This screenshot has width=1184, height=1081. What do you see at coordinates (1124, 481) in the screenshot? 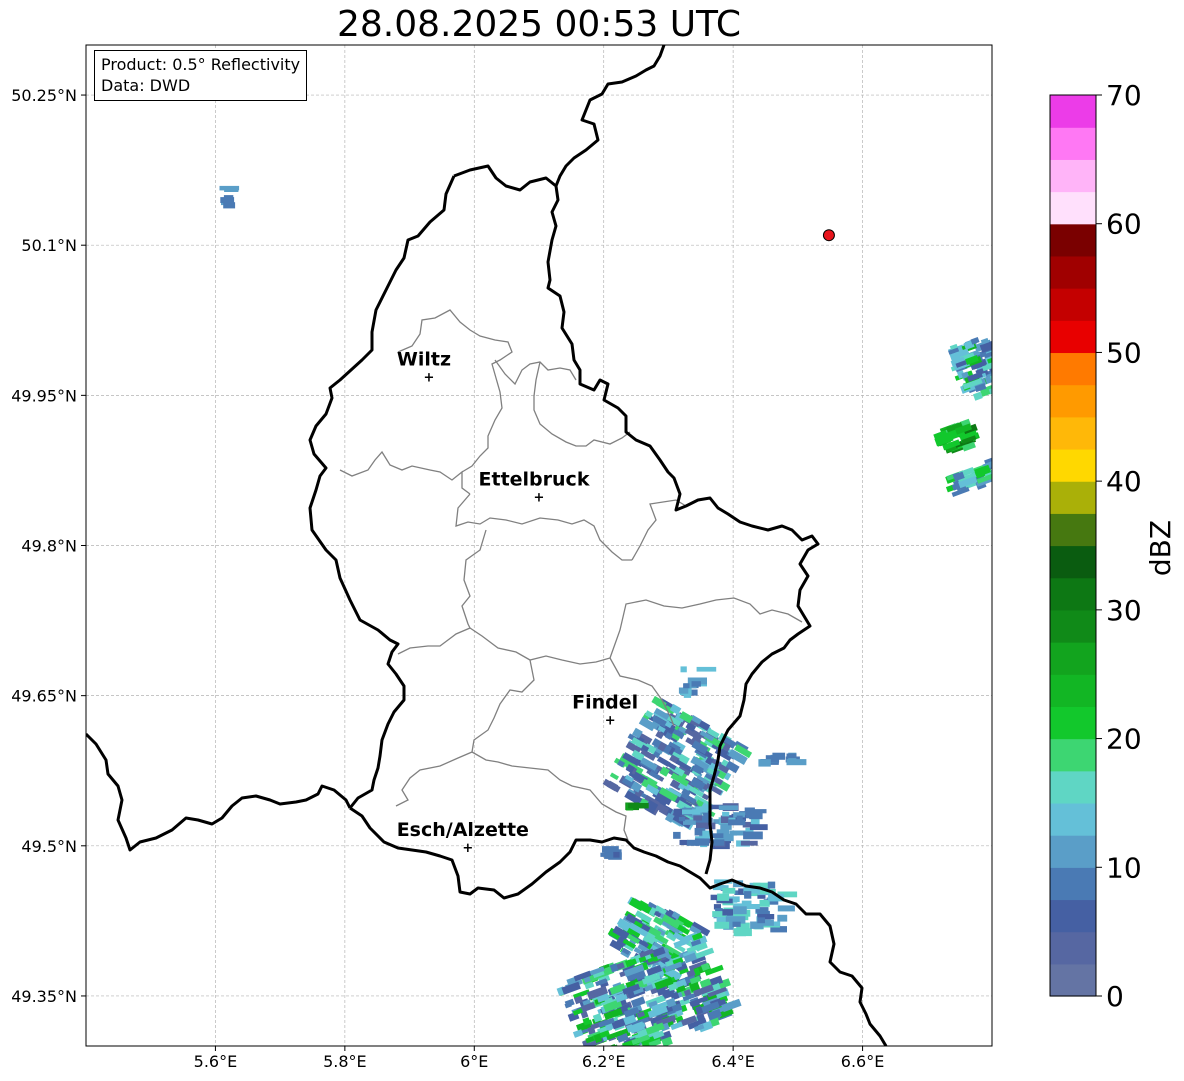
I see `colorbar-tick-label: 40` at bounding box center [1124, 481].